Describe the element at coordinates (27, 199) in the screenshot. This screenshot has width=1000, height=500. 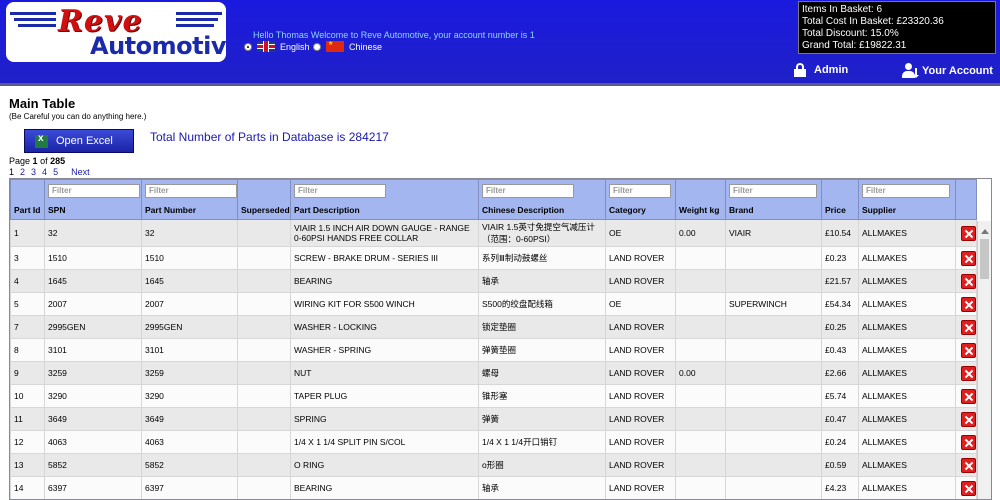
I see `column-header-part-id: Part Id` at that location.